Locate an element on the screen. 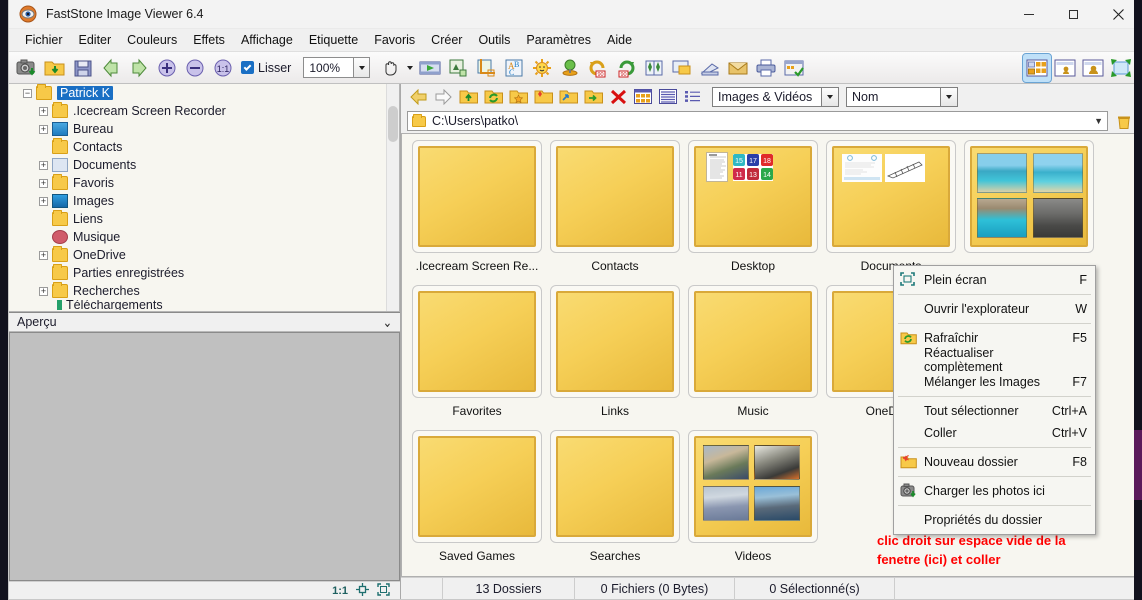  up-folder-icon is located at coordinates (468, 97).